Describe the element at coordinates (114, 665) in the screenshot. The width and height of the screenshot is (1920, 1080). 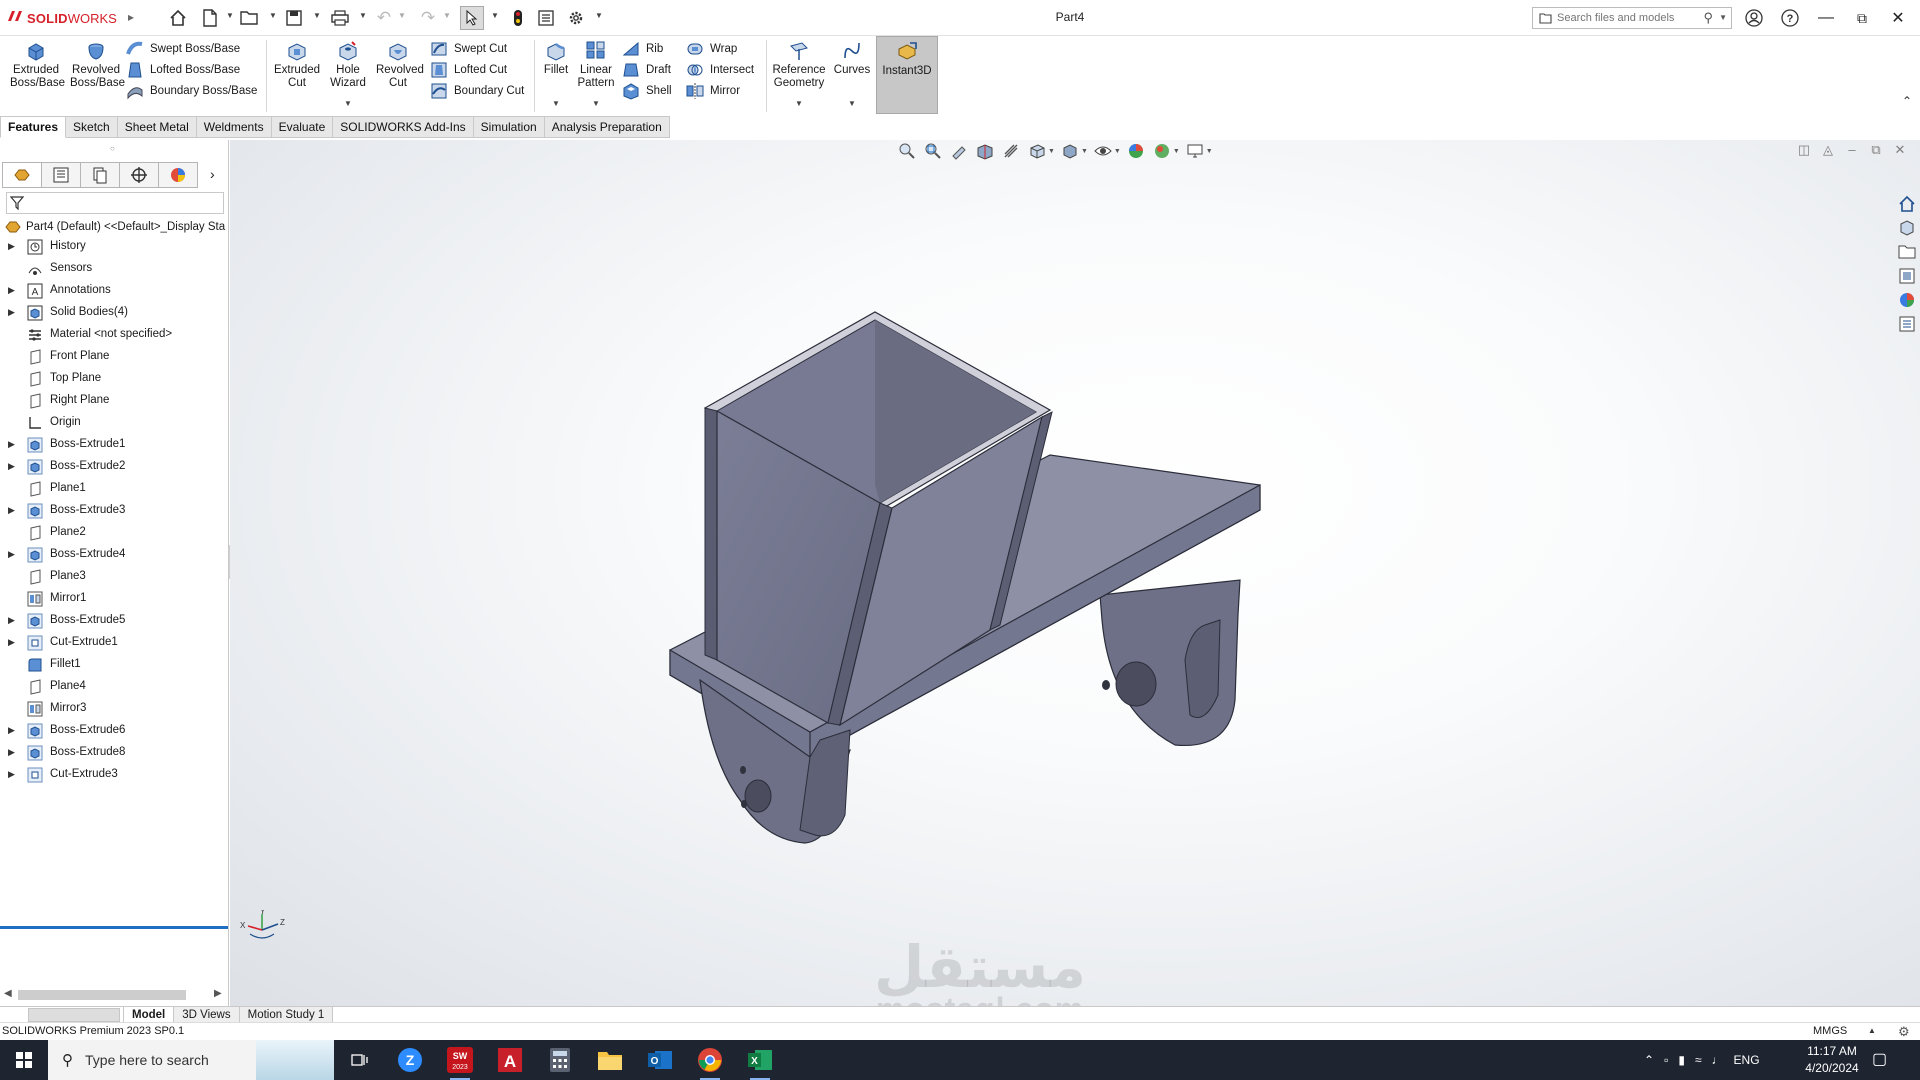
I see `tree-item: Fillet1` at that location.